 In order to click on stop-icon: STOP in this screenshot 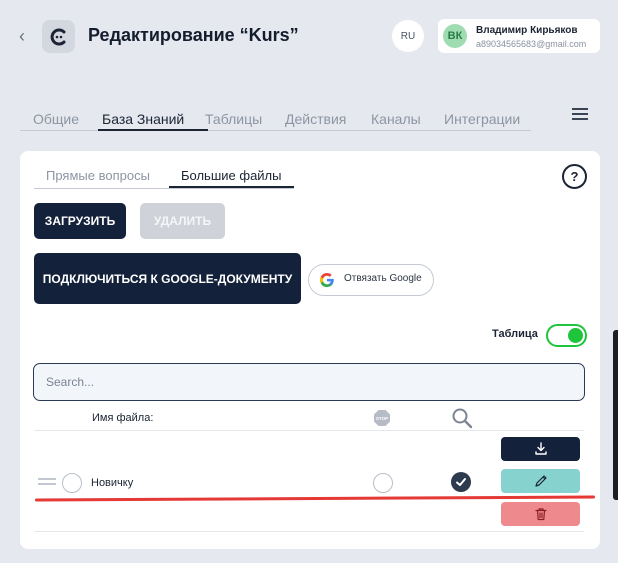, I will do `click(382, 418)`.